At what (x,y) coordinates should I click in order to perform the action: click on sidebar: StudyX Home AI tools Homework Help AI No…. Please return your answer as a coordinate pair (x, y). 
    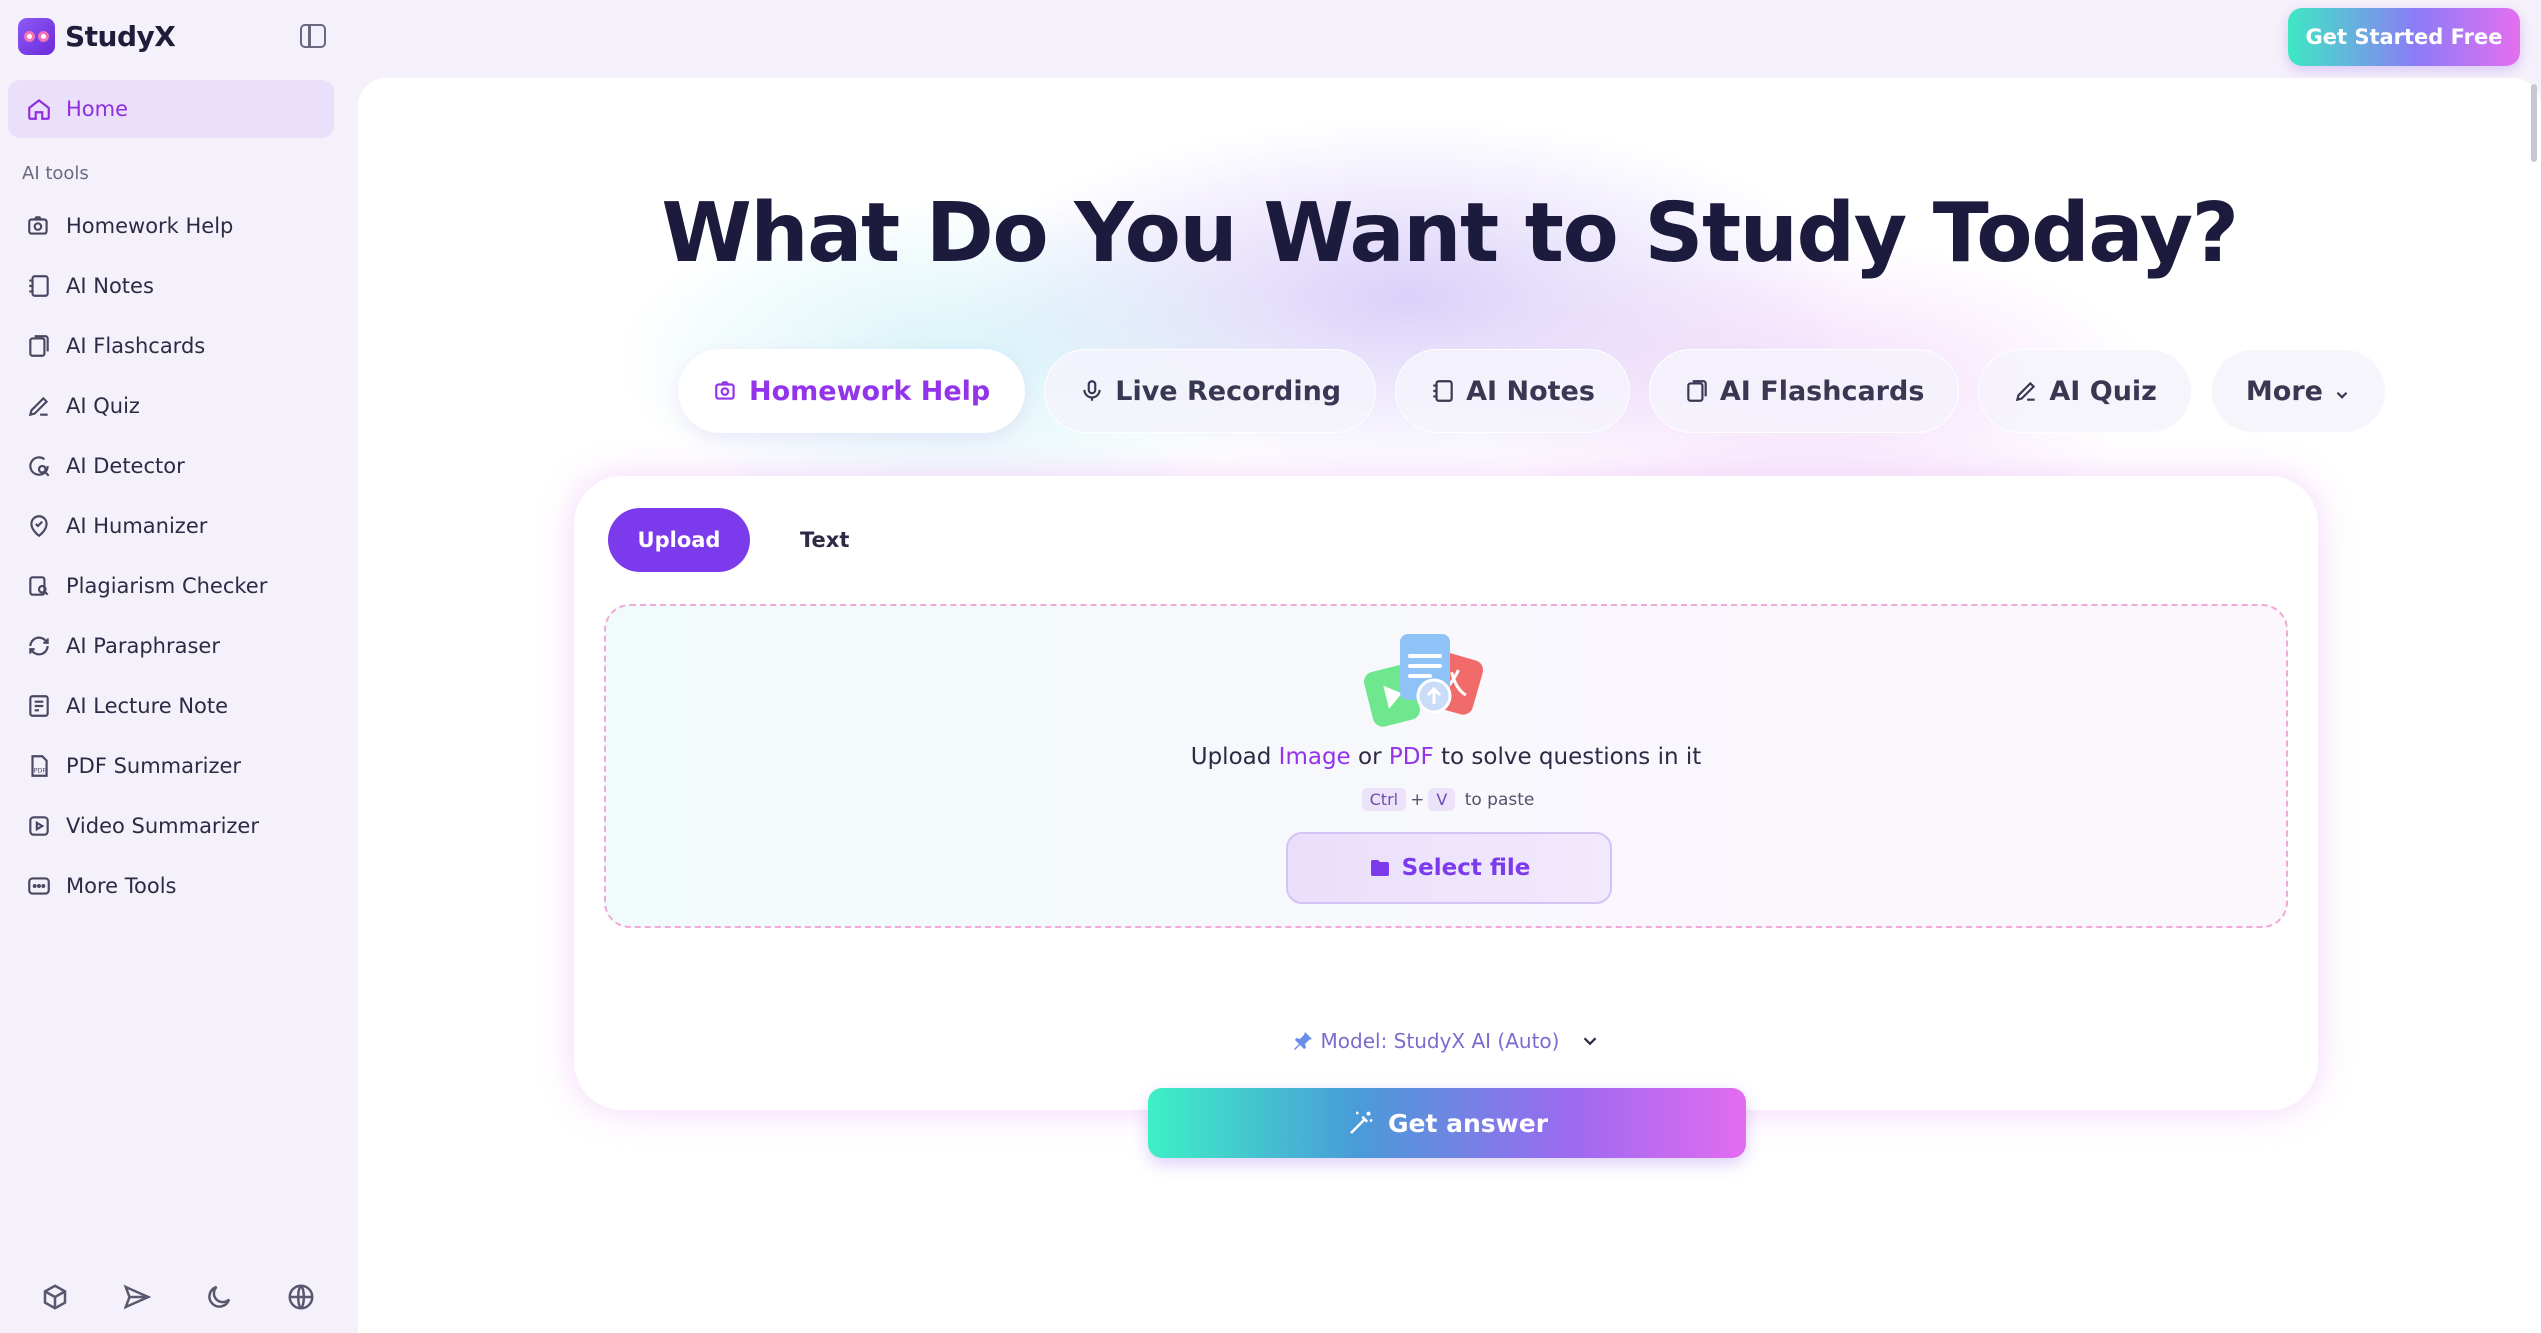
    Looking at the image, I should click on (179, 666).